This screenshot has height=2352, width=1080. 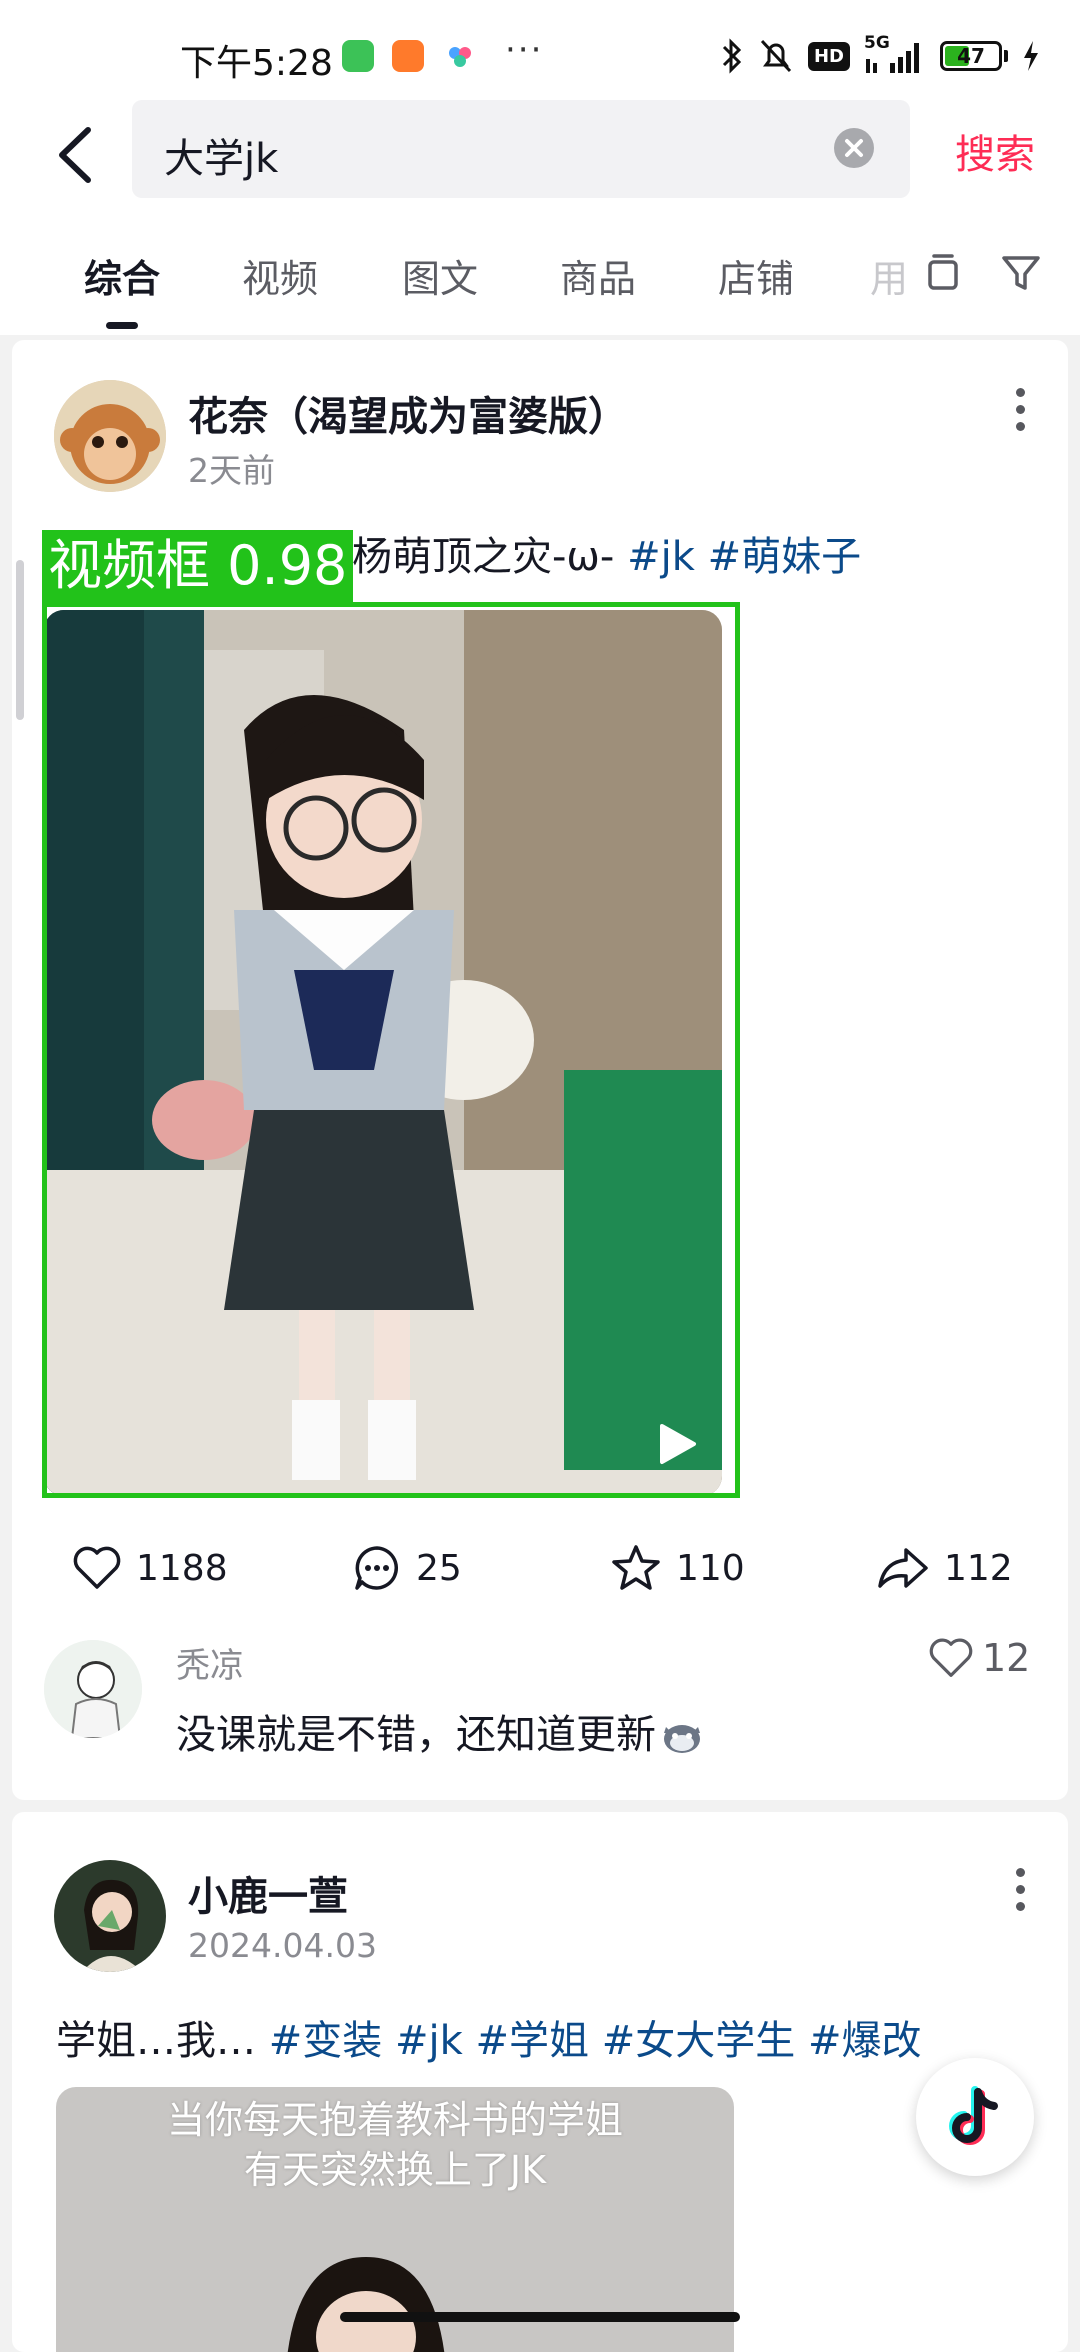 What do you see at coordinates (978, 1568) in the screenshot?
I see `share-count: 112` at bounding box center [978, 1568].